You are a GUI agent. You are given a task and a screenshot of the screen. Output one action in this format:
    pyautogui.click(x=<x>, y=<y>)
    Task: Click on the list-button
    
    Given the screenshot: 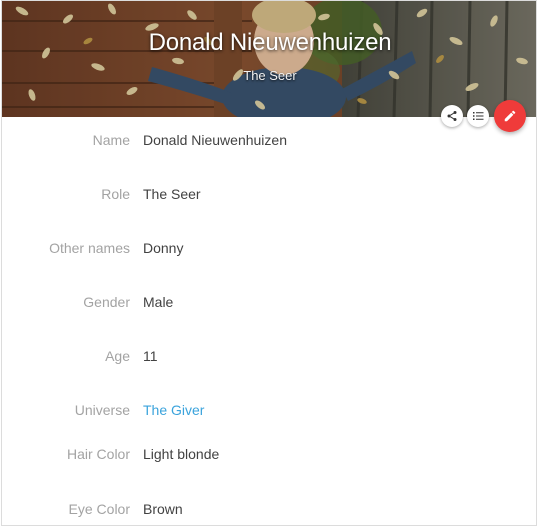 What is the action you would take?
    pyautogui.click(x=478, y=116)
    